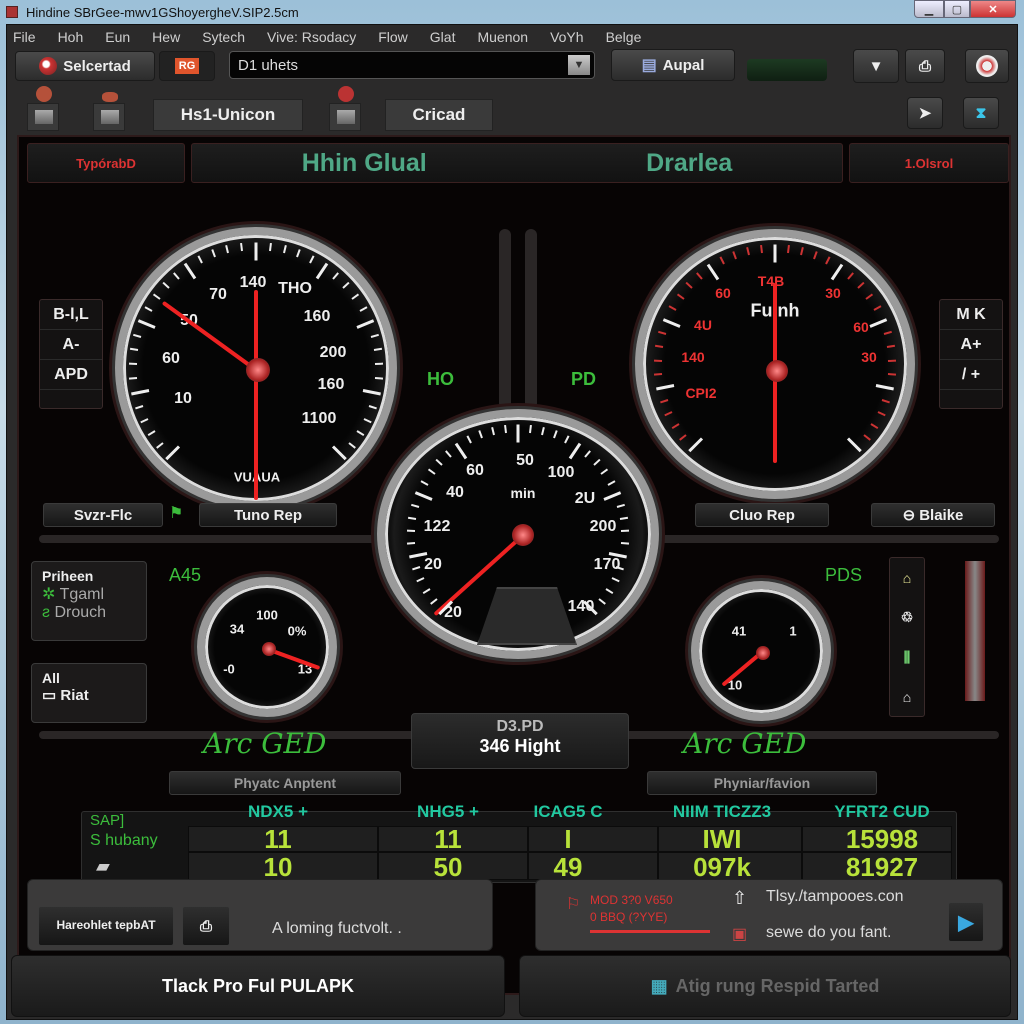 Image resolution: width=1024 pixels, height=1024 pixels. What do you see at coordinates (106, 926) in the screenshot?
I see `harvest-button: Hareohlet tepbAT` at bounding box center [106, 926].